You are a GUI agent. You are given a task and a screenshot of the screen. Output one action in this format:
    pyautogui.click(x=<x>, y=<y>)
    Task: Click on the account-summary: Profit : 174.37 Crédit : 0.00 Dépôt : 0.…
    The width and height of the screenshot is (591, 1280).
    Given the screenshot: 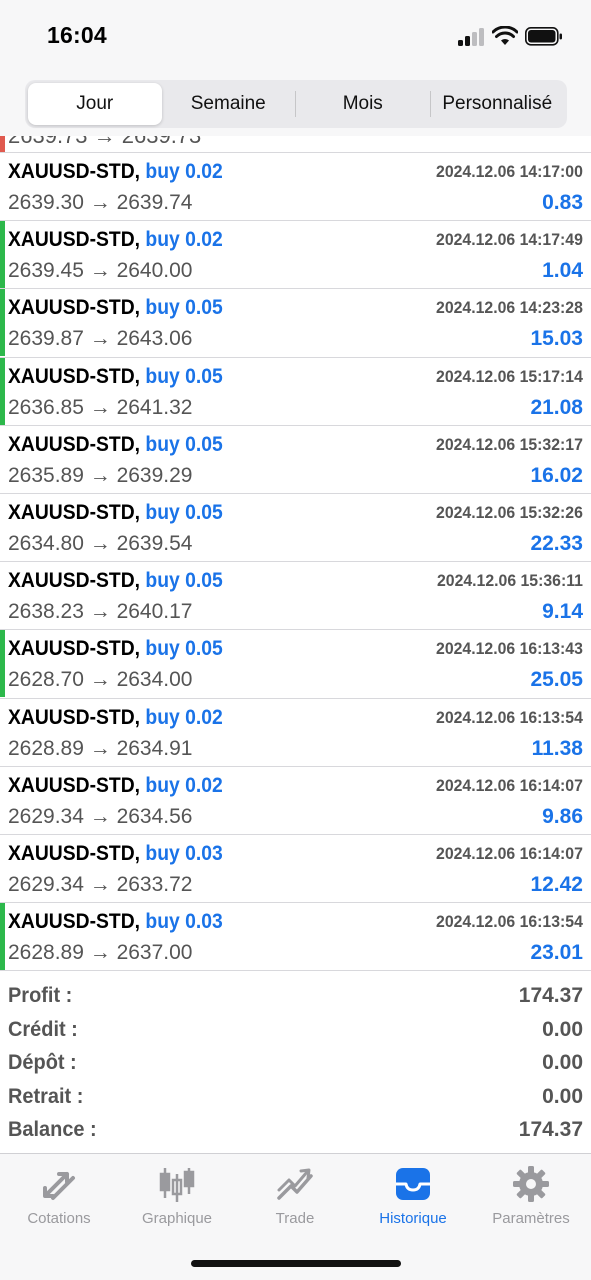 What is the action you would take?
    pyautogui.click(x=295, y=1066)
    